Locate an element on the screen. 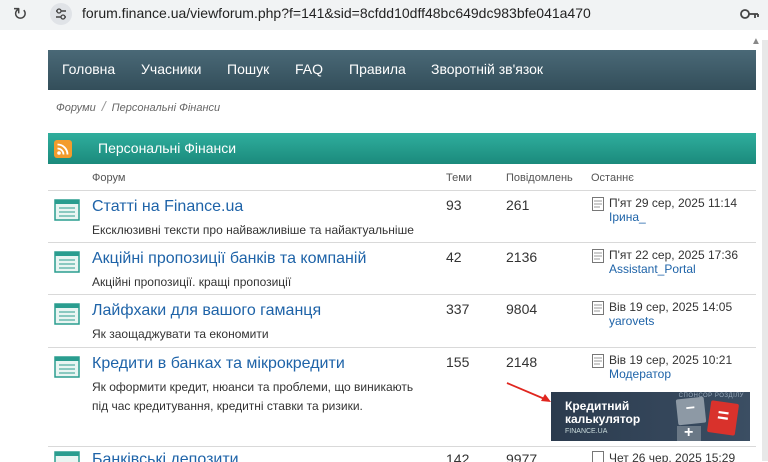 Image resolution: width=768 pixels, height=462 pixels. forum-description: Як заощаджувати та економити is located at coordinates (180, 334).